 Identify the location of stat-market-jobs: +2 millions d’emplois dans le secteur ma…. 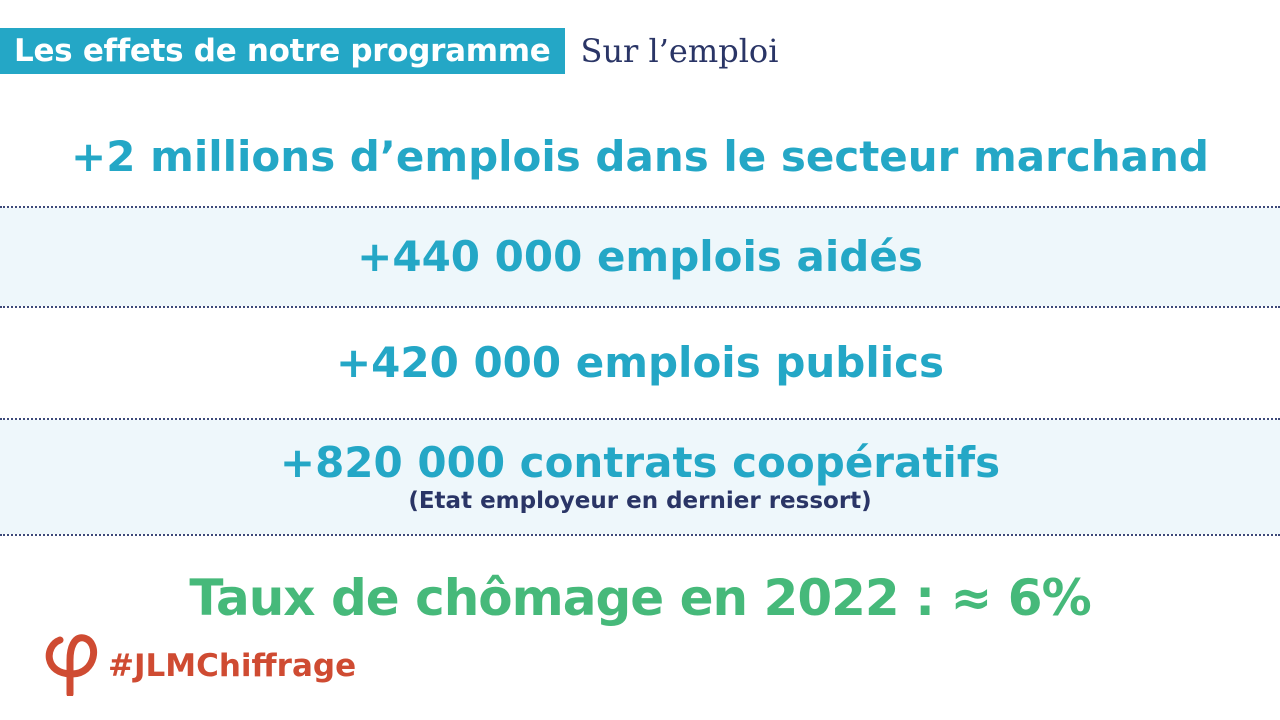
(640, 156).